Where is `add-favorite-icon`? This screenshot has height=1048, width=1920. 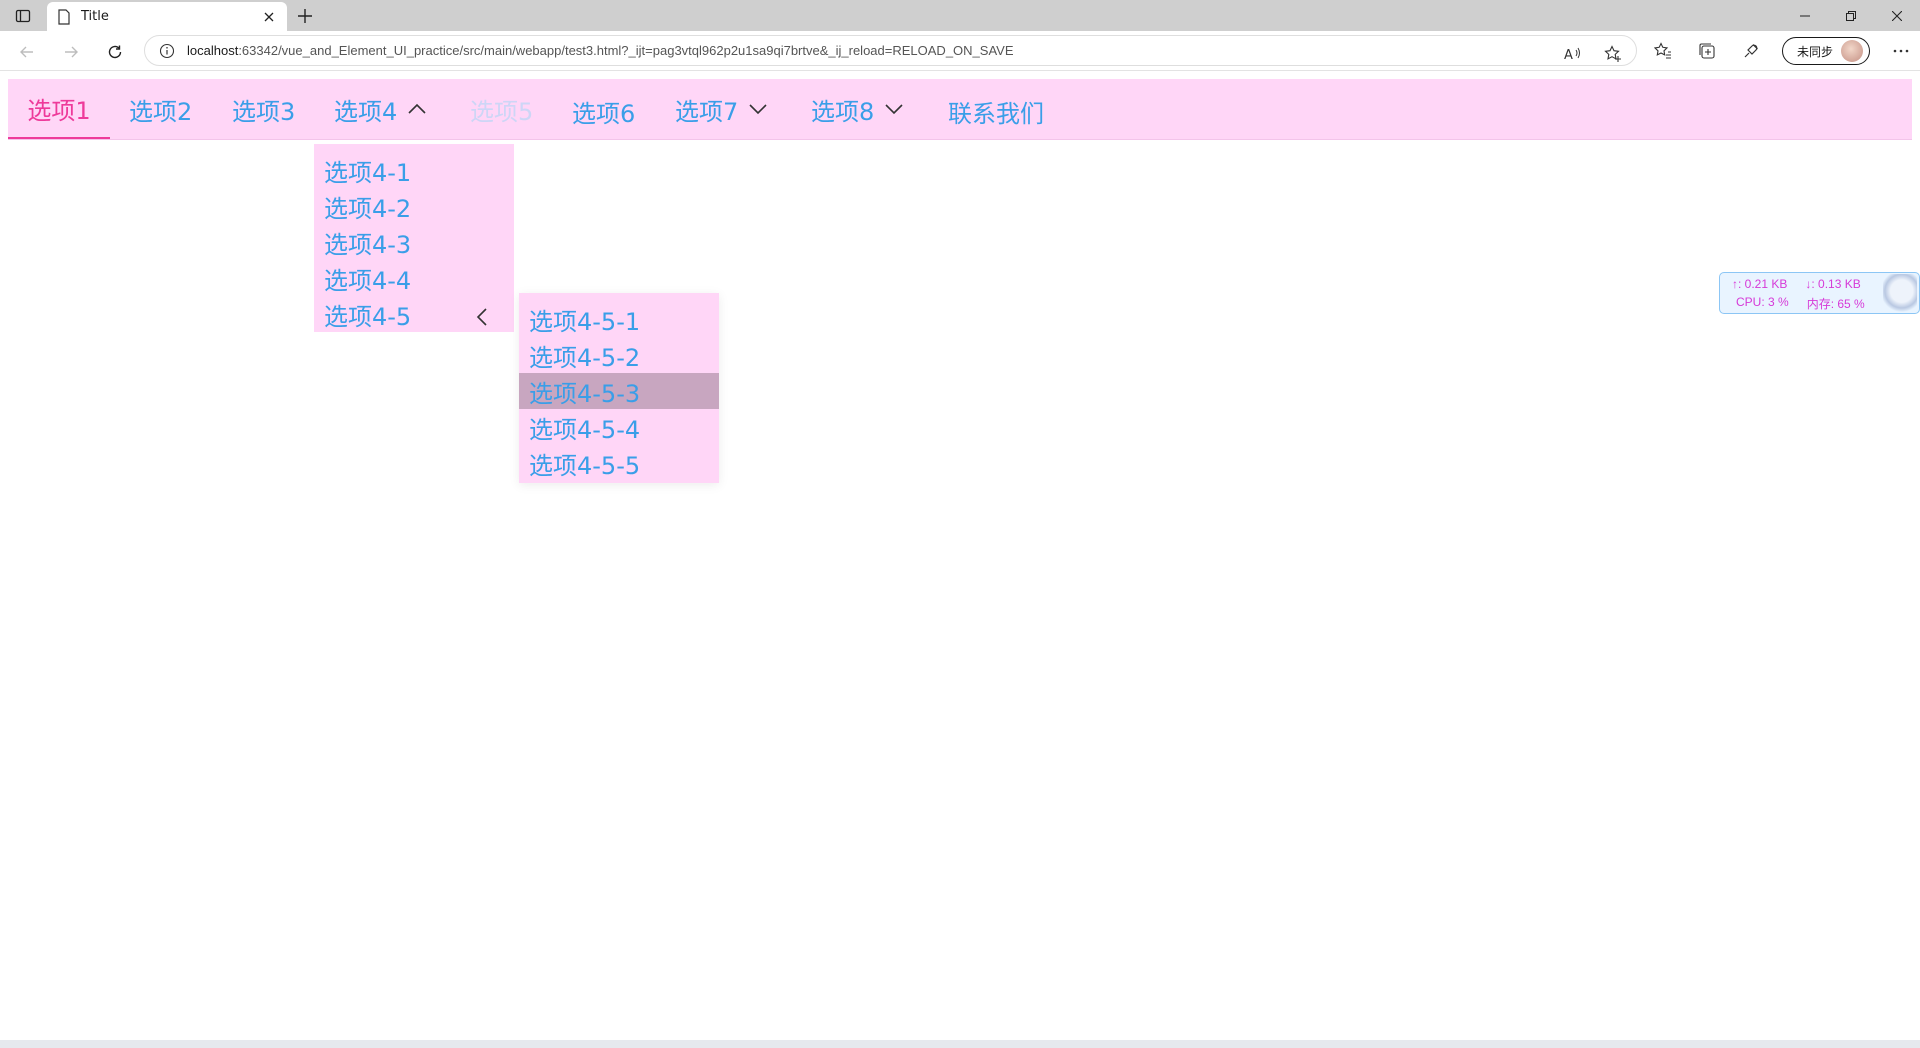
add-favorite-icon is located at coordinates (1612, 53).